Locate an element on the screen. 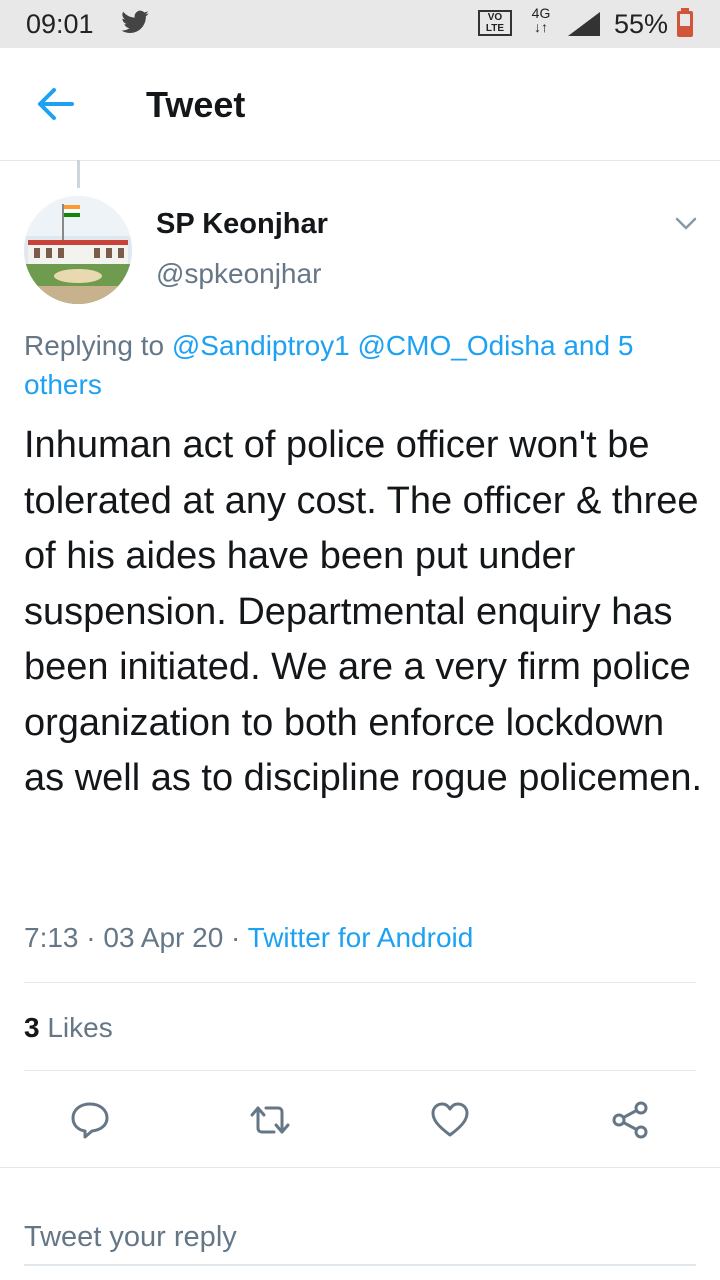 This screenshot has width=720, height=1280. retweet-icon is located at coordinates (270, 1120).